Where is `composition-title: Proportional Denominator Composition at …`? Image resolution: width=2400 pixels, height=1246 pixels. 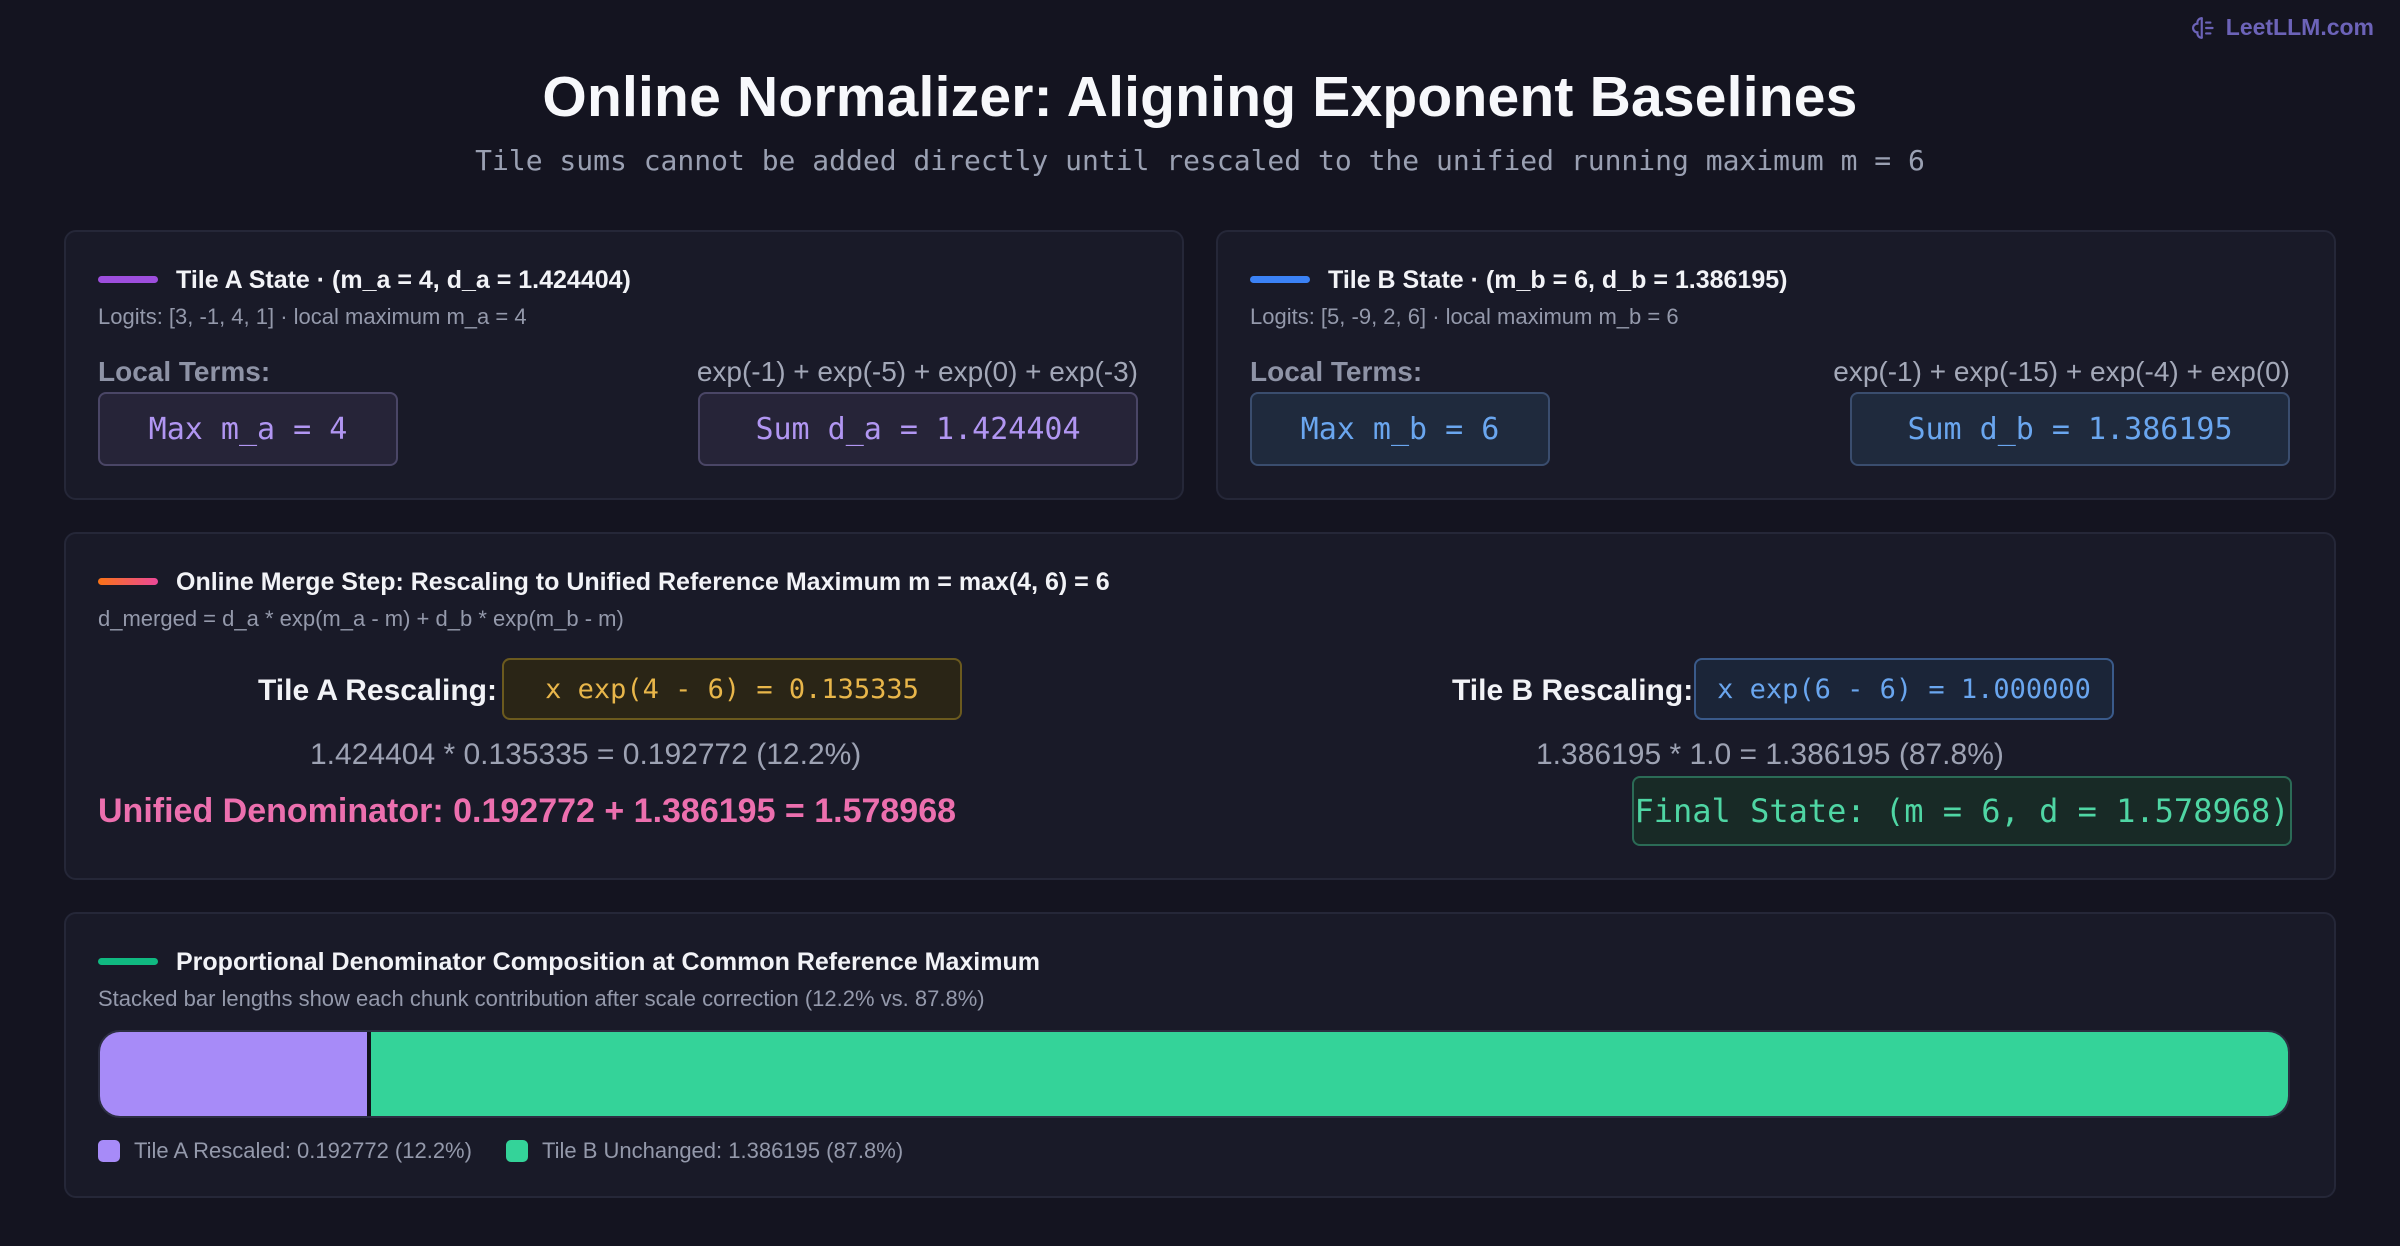 composition-title: Proportional Denominator Composition at … is located at coordinates (608, 962).